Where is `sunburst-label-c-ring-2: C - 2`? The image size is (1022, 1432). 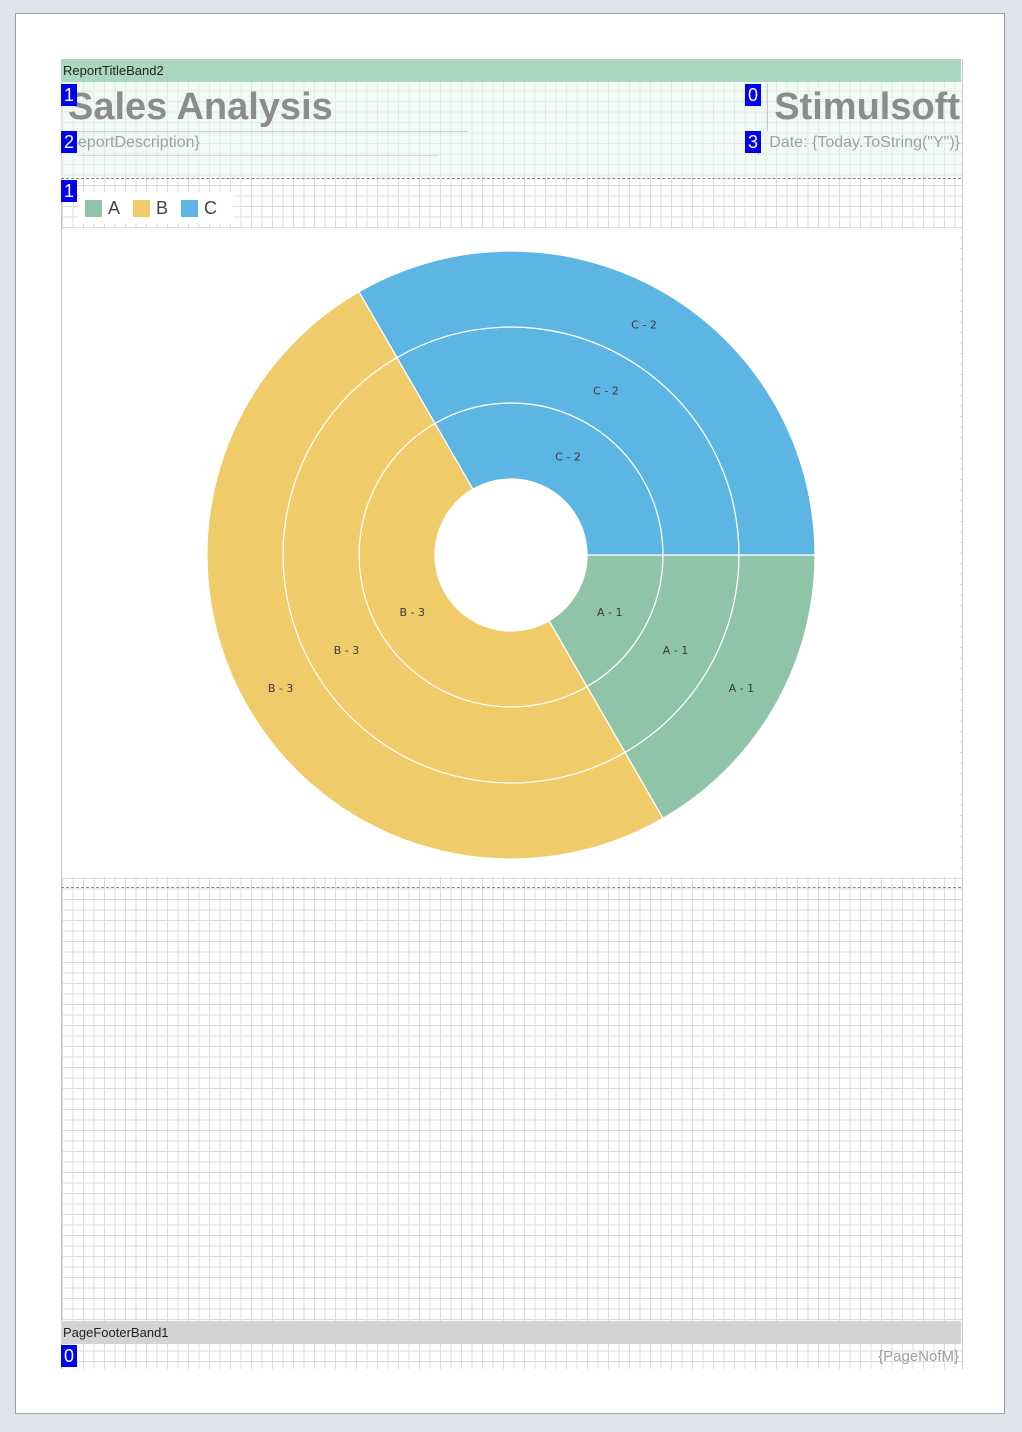 sunburst-label-c-ring-2: C - 2 is located at coordinates (606, 390).